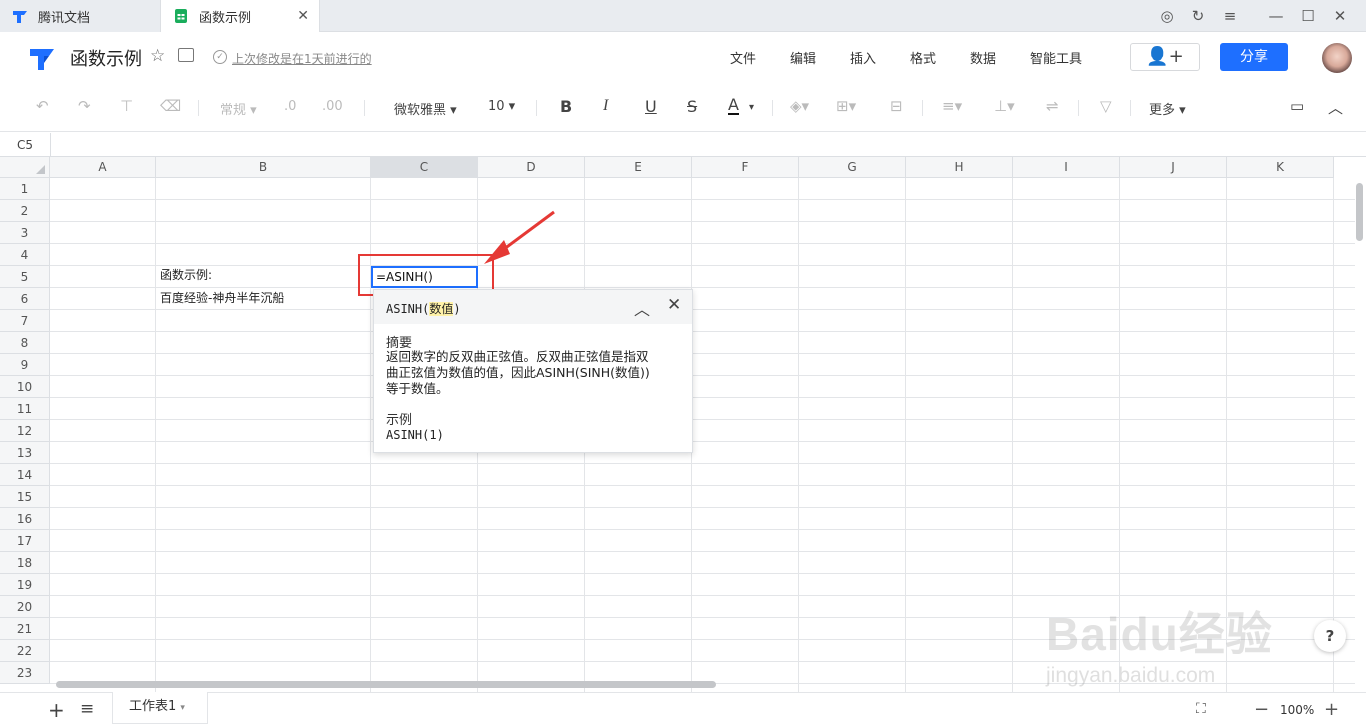  I want to click on avatar, so click(1337, 58).